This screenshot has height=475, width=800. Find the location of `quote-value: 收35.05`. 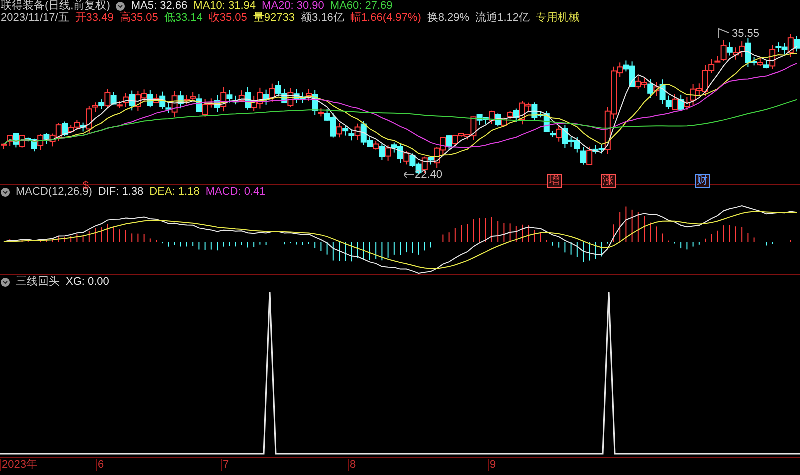

quote-value: 收35.05 is located at coordinates (228, 18).